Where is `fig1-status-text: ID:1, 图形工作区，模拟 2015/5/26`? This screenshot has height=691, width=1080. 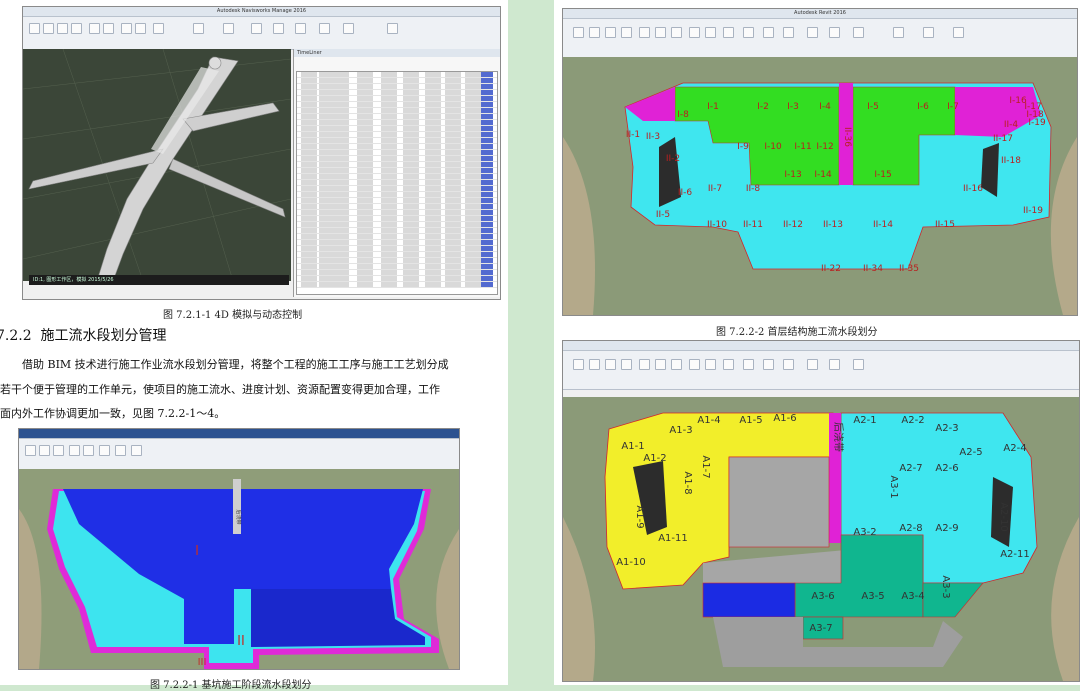
fig1-status-text: ID:1, 图形工作区，模拟 2015/5/26 is located at coordinates (73, 280).